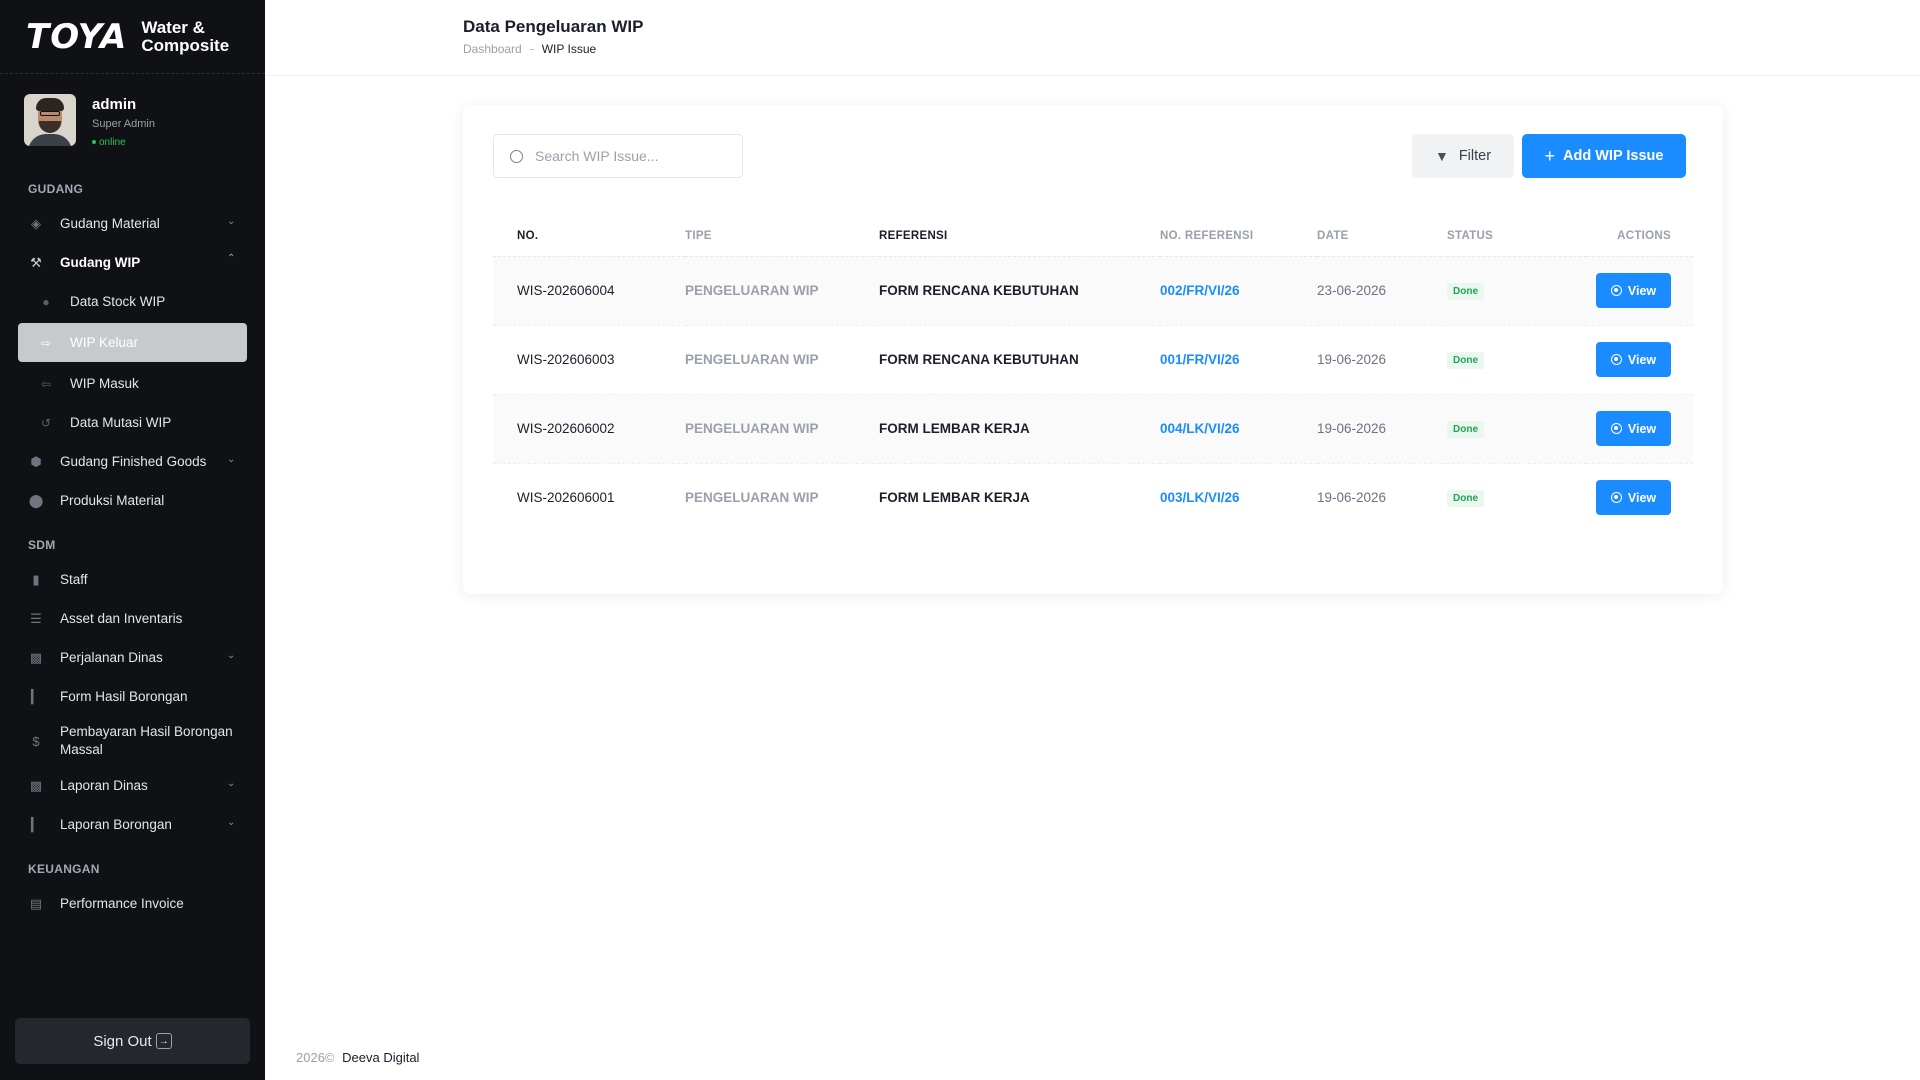 This screenshot has height=1080, width=1920. Describe the element at coordinates (36, 579) in the screenshot. I see `bookmark-icon: ▮` at that location.